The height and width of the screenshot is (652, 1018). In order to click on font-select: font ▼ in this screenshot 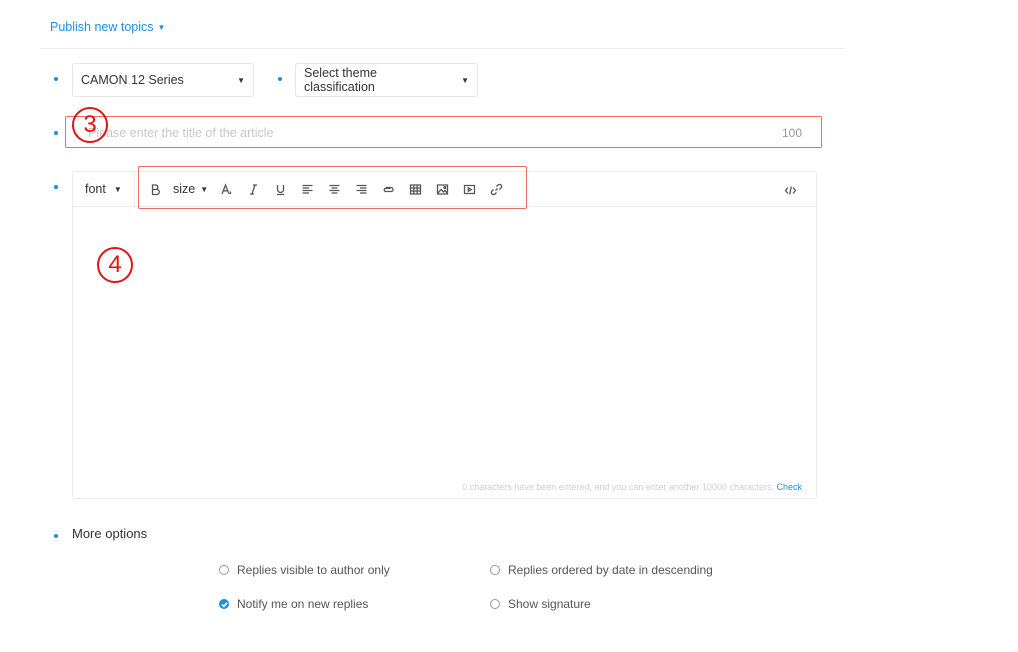, I will do `click(104, 189)`.